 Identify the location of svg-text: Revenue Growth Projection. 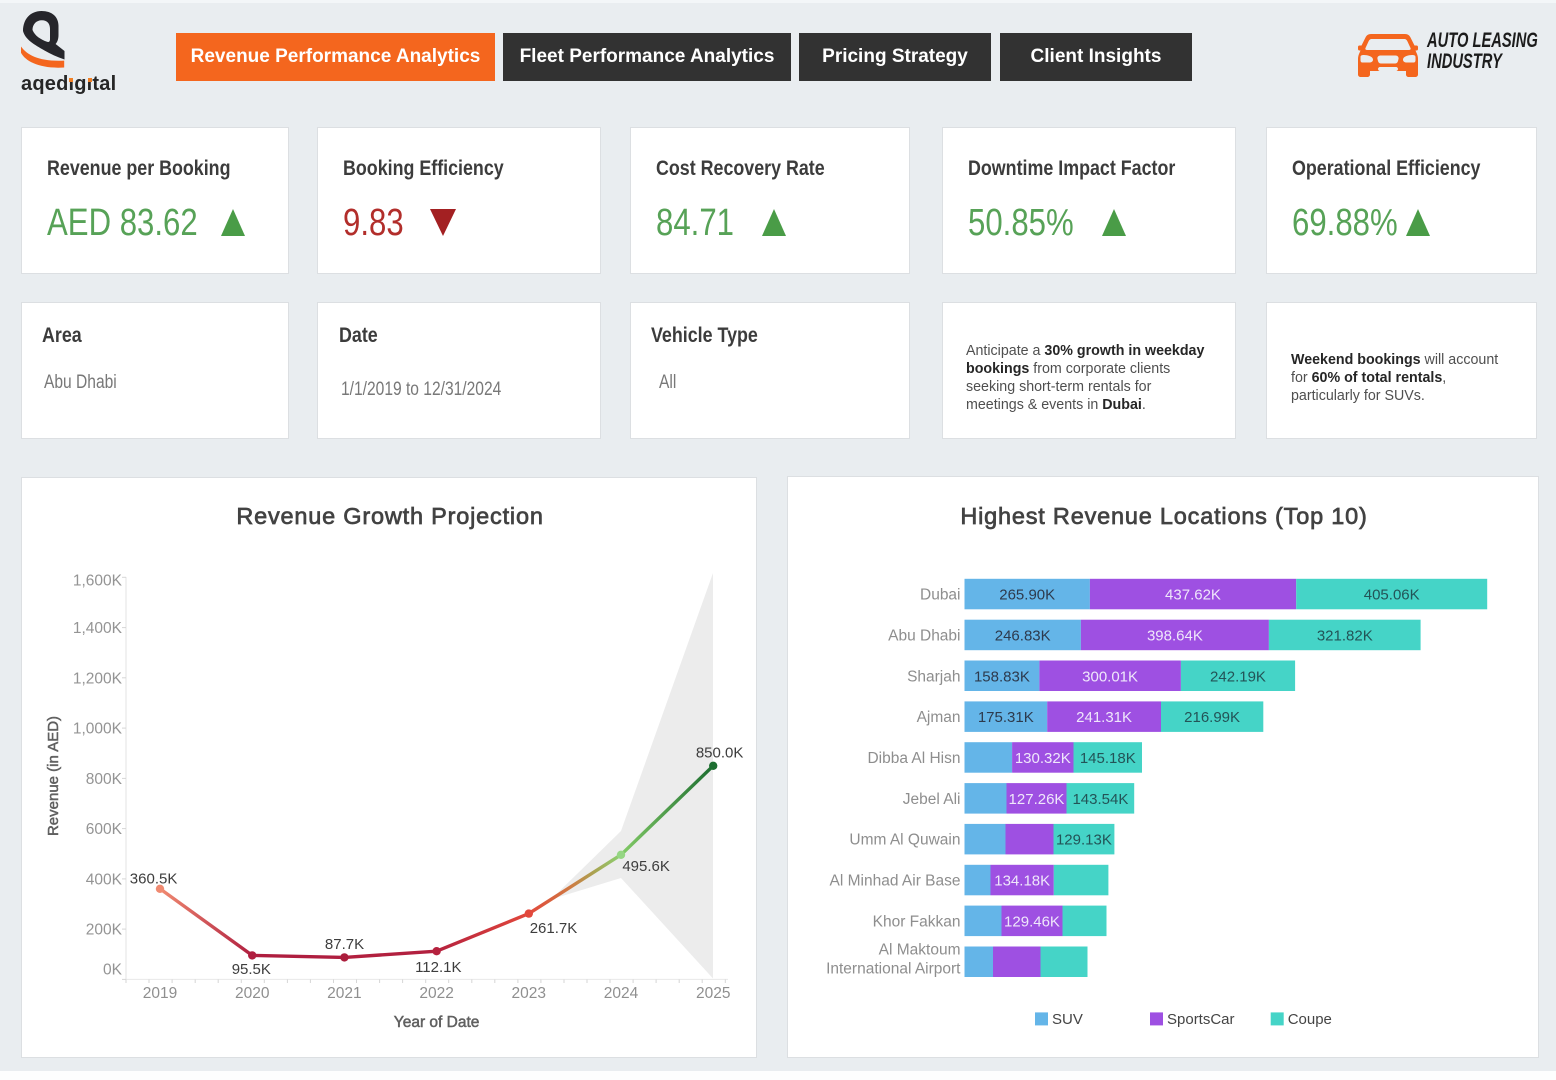
(389, 516).